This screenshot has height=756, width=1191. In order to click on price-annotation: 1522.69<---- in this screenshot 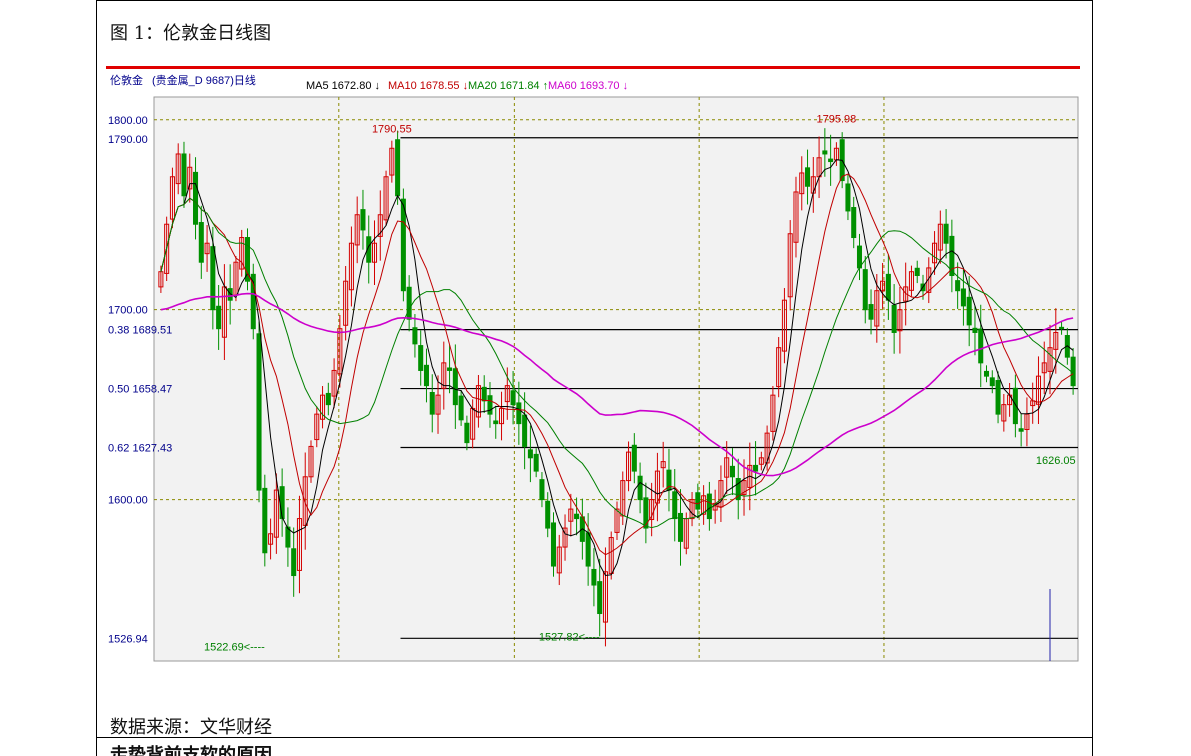, I will do `click(234, 647)`.